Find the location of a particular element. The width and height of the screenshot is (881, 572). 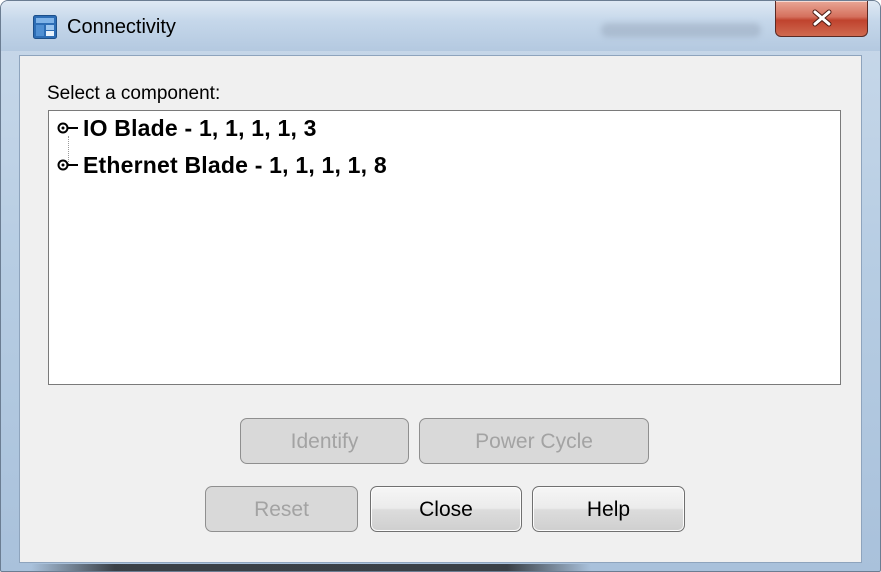

tree-item-ethernet-blade: Ethernet Blade - 1, 1, 1, 1, 8 is located at coordinates (222, 165).